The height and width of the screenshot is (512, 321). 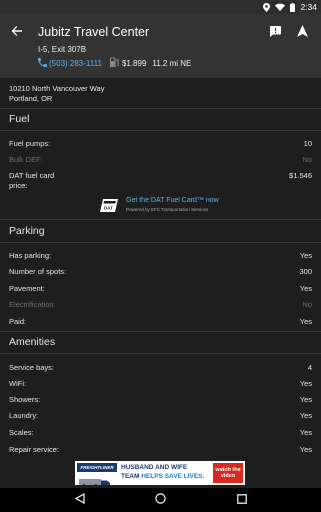 I want to click on dat-price-label: DAT fuel card price:, so click(x=31, y=180).